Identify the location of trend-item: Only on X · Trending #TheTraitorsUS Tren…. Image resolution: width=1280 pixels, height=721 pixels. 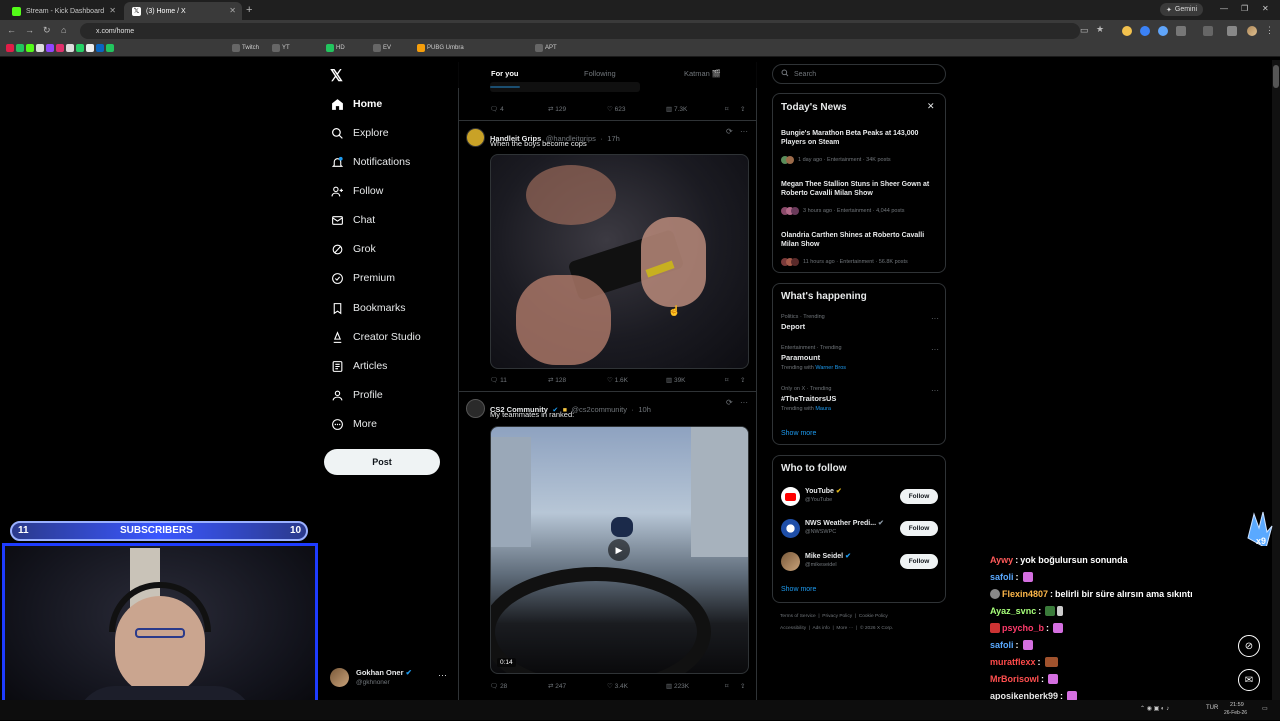
(861, 399).